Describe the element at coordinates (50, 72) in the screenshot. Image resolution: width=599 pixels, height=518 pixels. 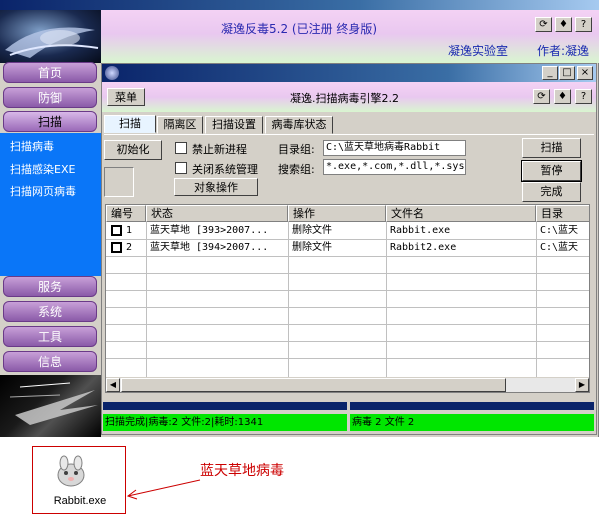
I see `nav-item-home: 首页` at that location.